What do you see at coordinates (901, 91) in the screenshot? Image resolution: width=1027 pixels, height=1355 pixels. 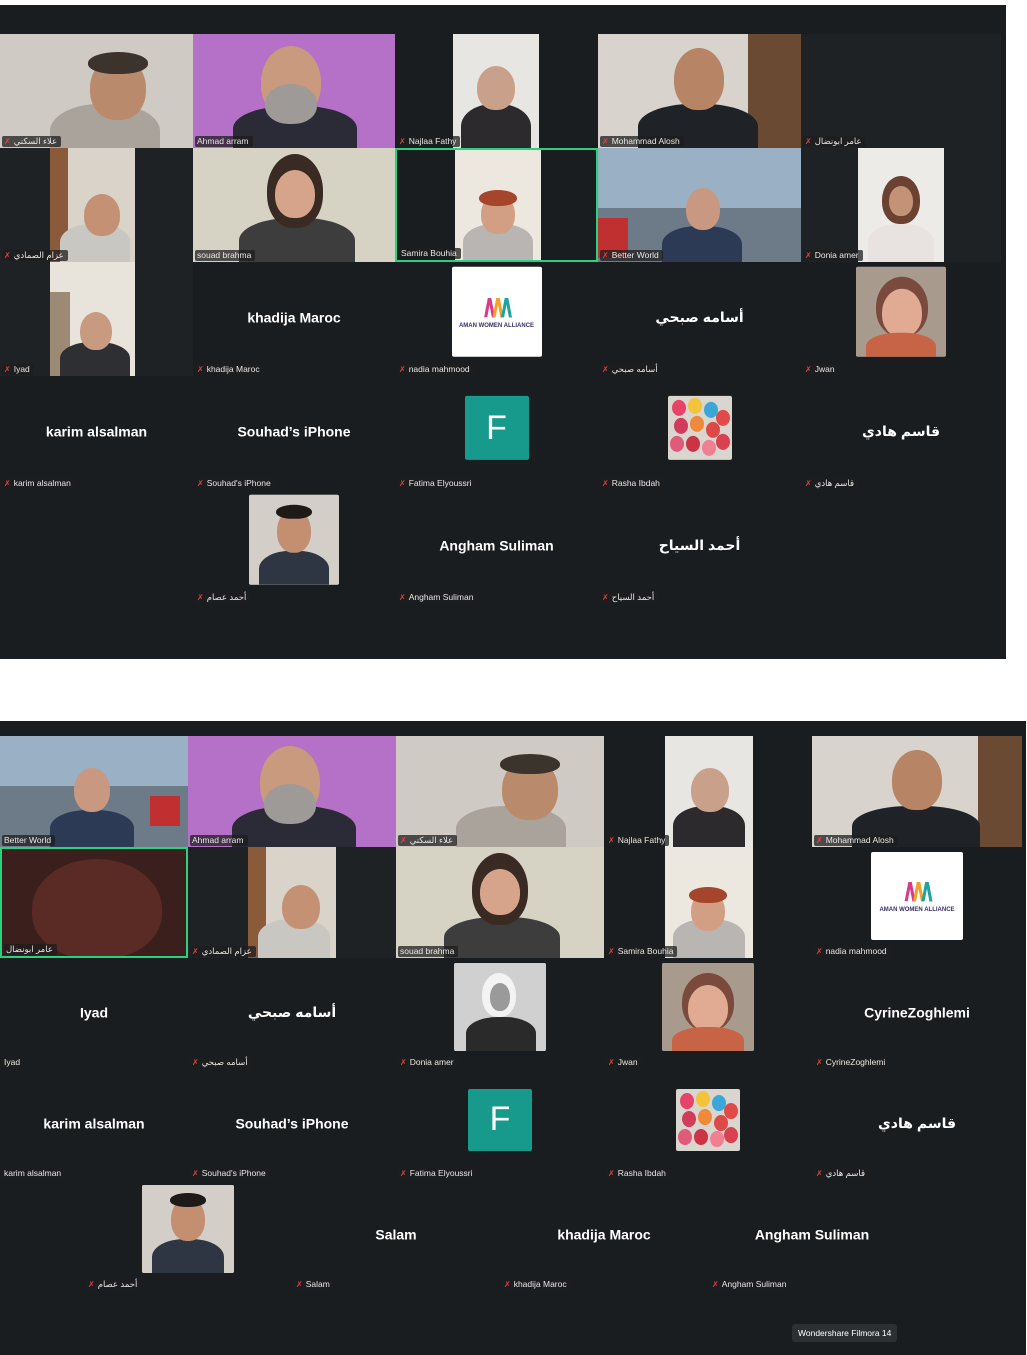 I see `participant-tile: ✗ عامر ابونضال` at bounding box center [901, 91].